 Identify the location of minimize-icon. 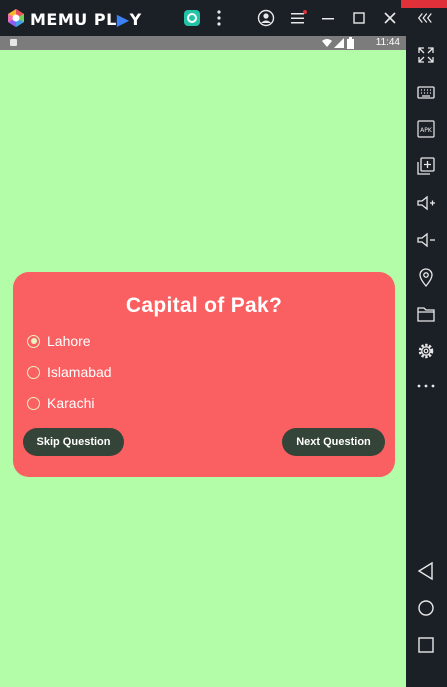
(328, 18).